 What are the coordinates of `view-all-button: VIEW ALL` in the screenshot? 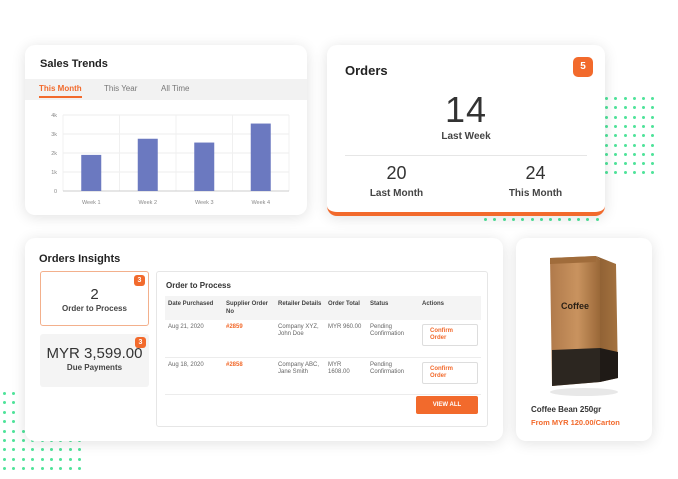 It's located at (447, 405).